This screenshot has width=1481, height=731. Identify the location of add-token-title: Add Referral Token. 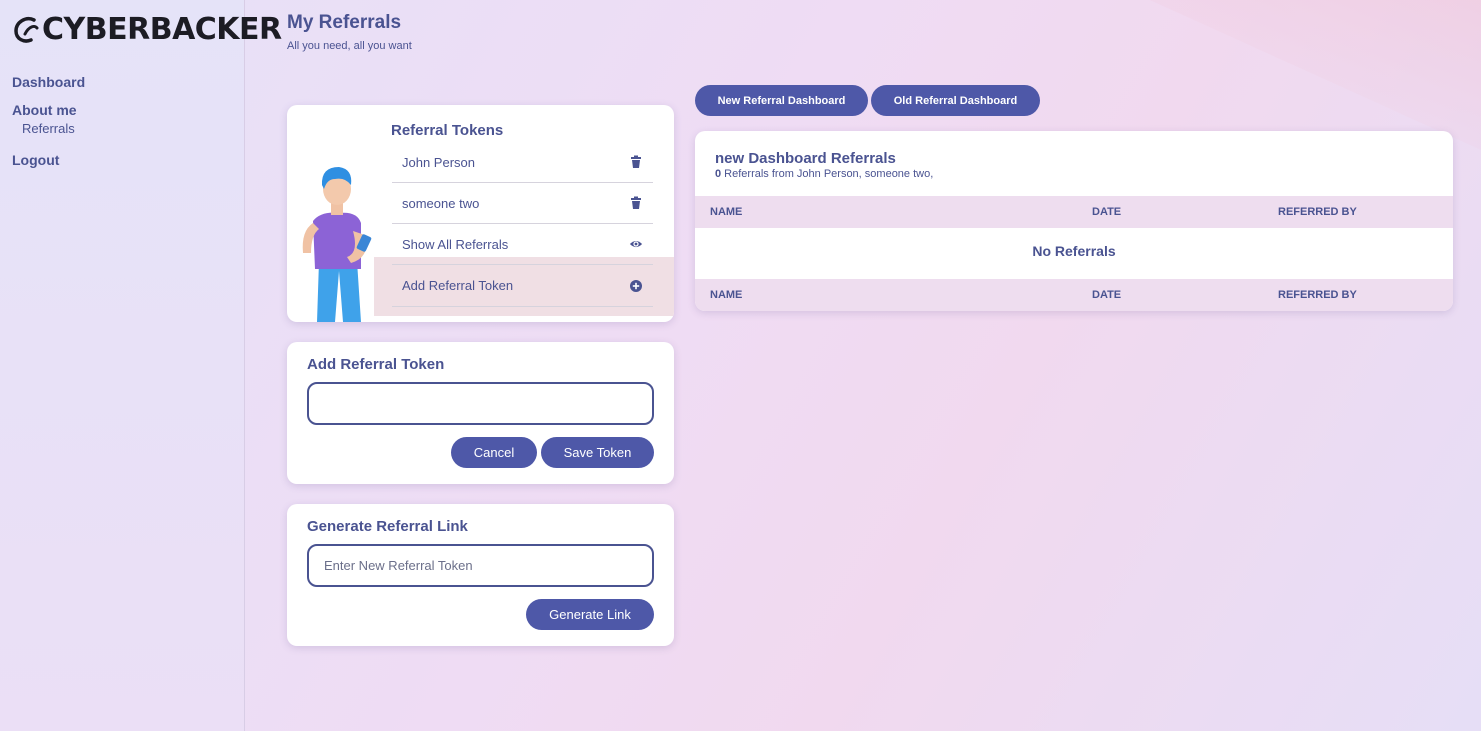
(376, 364).